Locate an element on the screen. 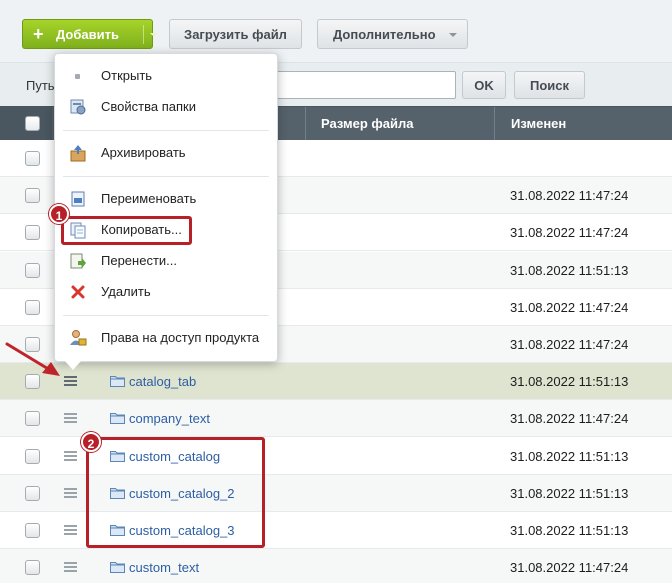  folder-properties-icon is located at coordinates (78, 107).